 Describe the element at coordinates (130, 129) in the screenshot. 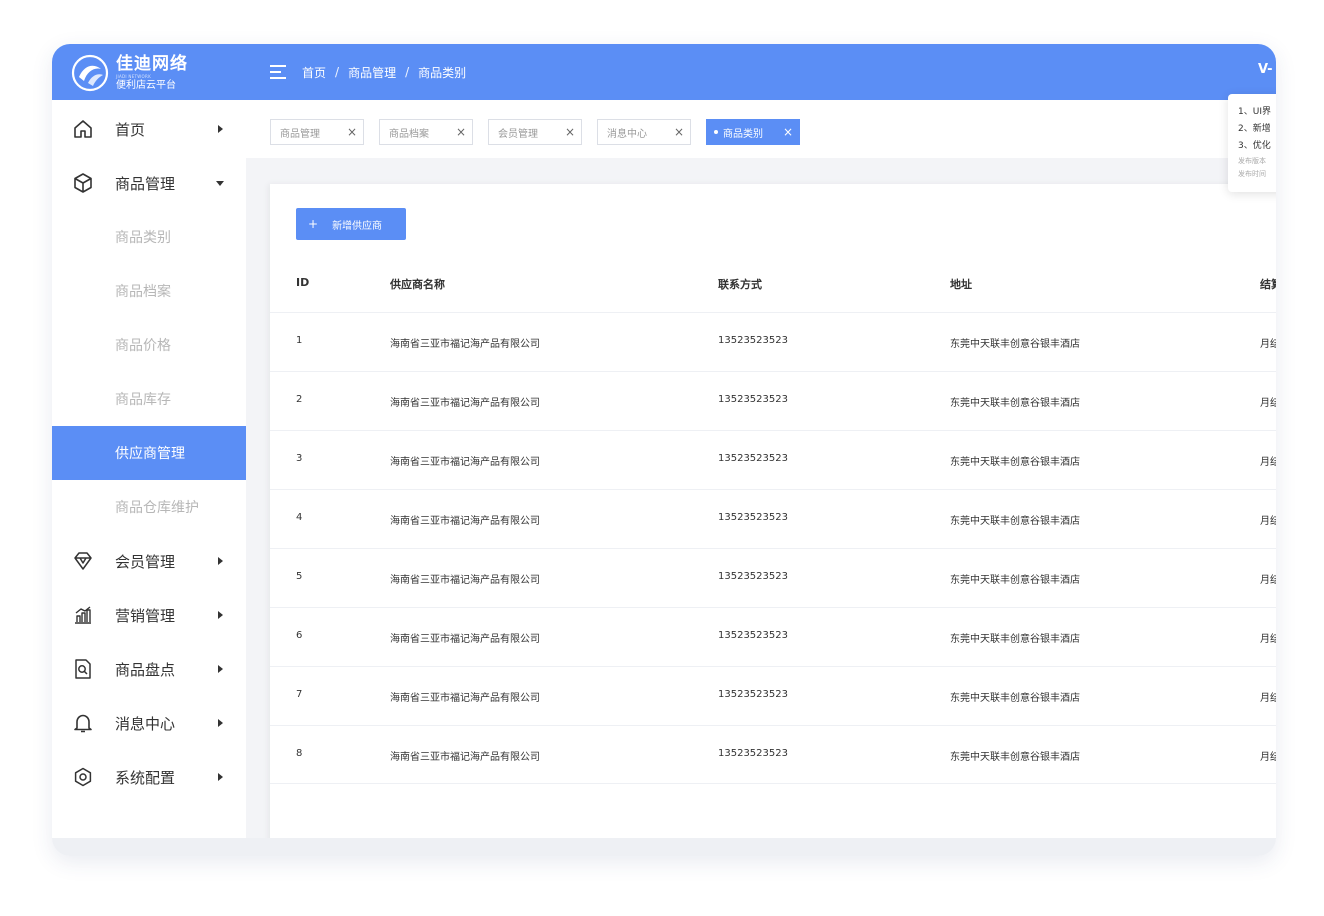

I see `sidebar-item-label: 首页` at that location.